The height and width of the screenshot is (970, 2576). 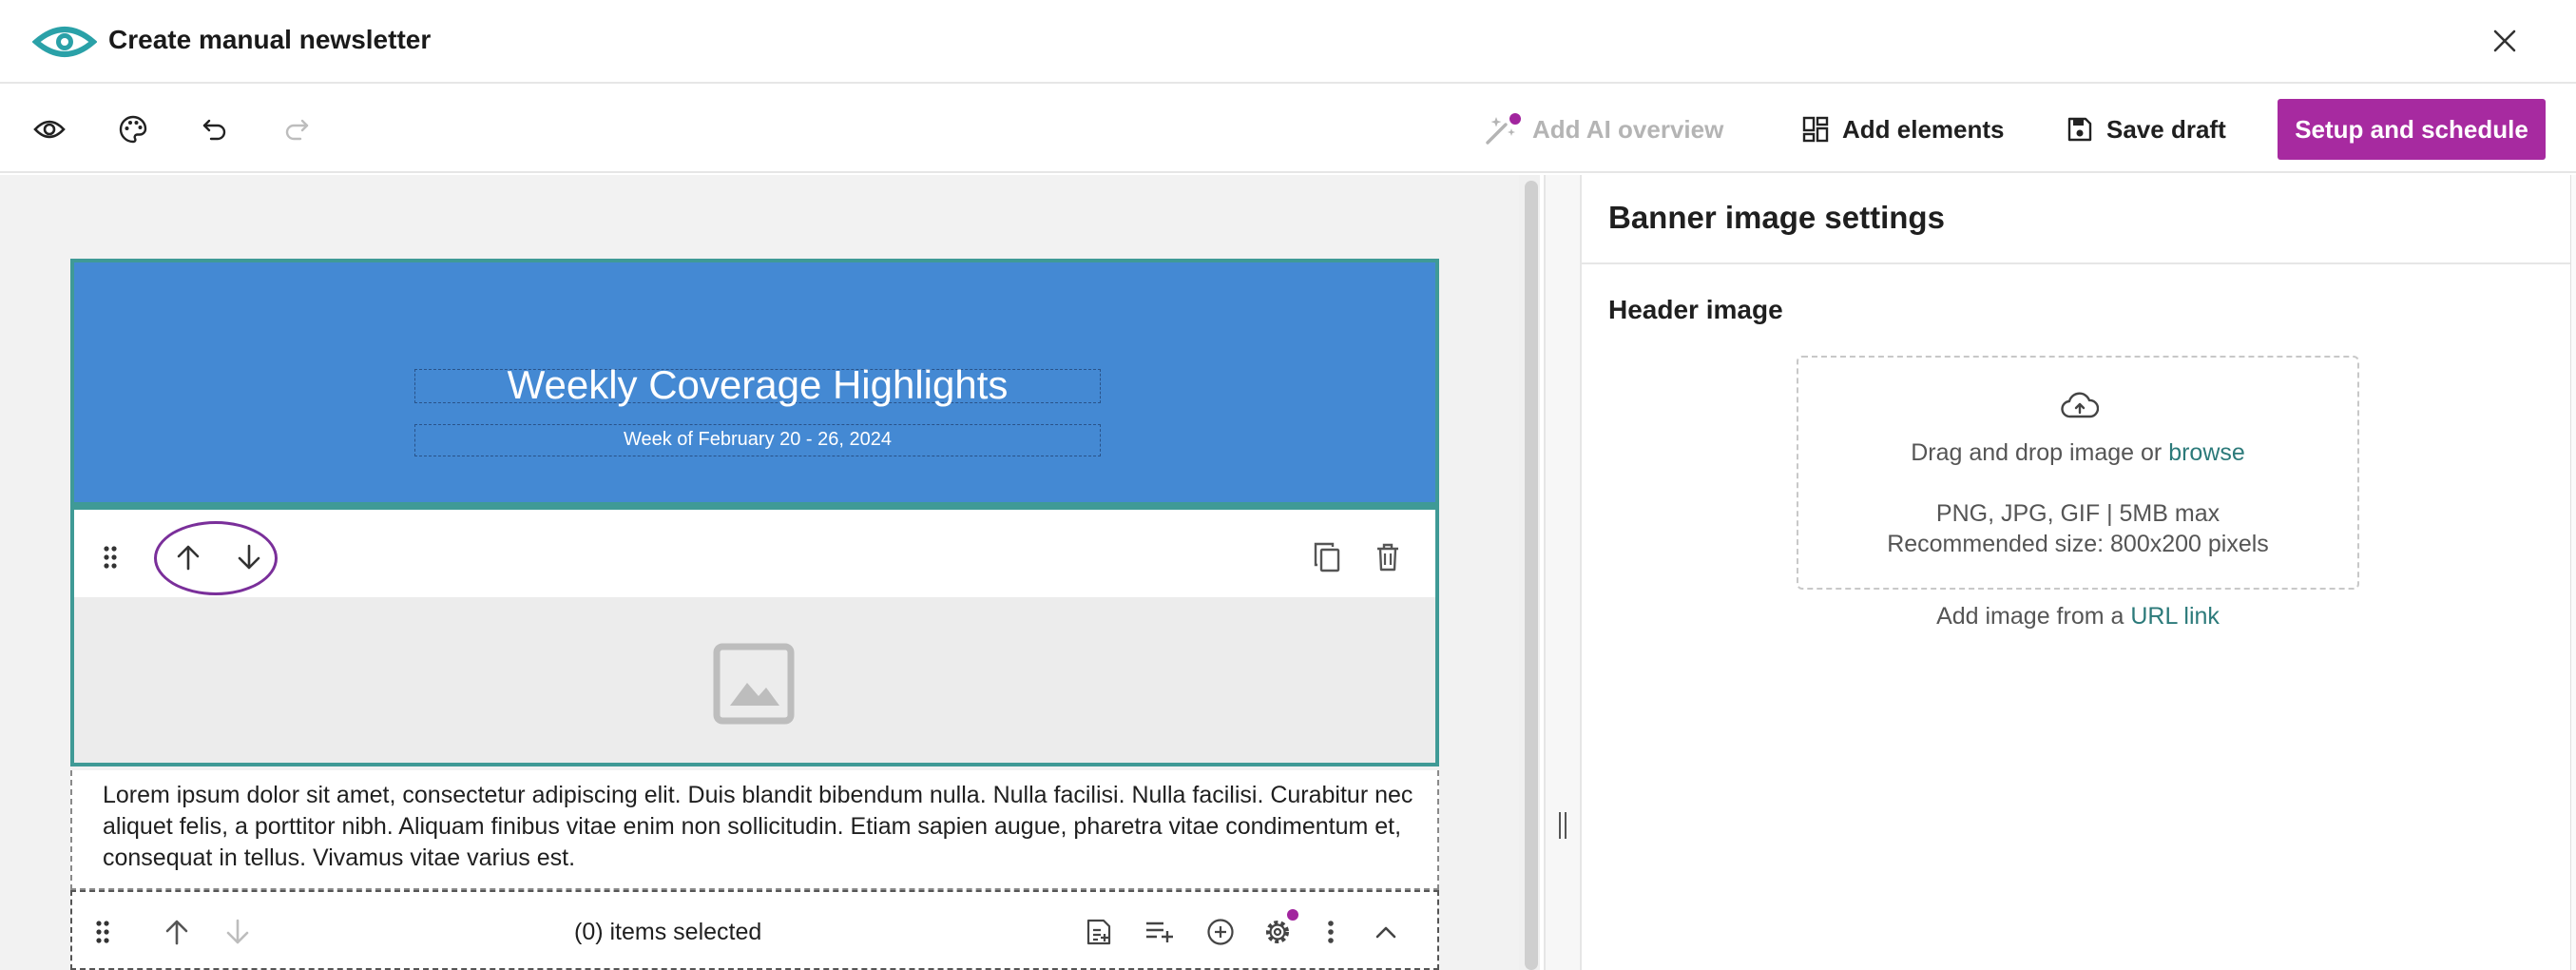 I want to click on panel-resize-handle, so click(x=1563, y=572).